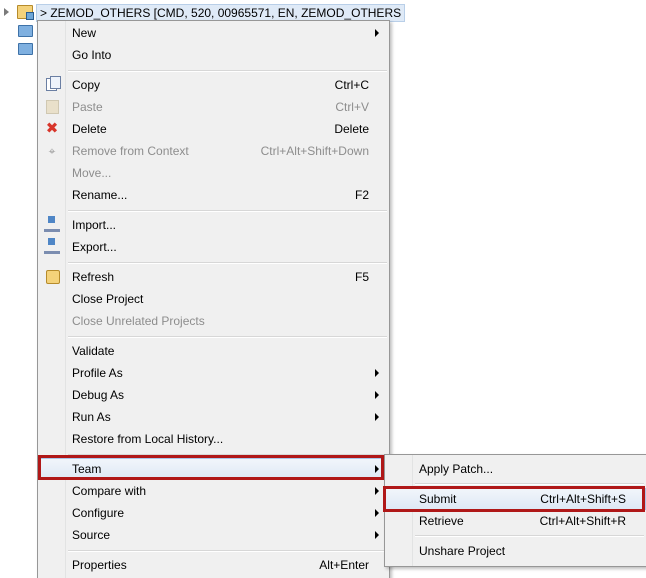 The image size is (646, 578). Describe the element at coordinates (515, 521) in the screenshot. I see `submenu-item-retrieve: Retrieve Ctrl+Alt+Shift+R` at that location.